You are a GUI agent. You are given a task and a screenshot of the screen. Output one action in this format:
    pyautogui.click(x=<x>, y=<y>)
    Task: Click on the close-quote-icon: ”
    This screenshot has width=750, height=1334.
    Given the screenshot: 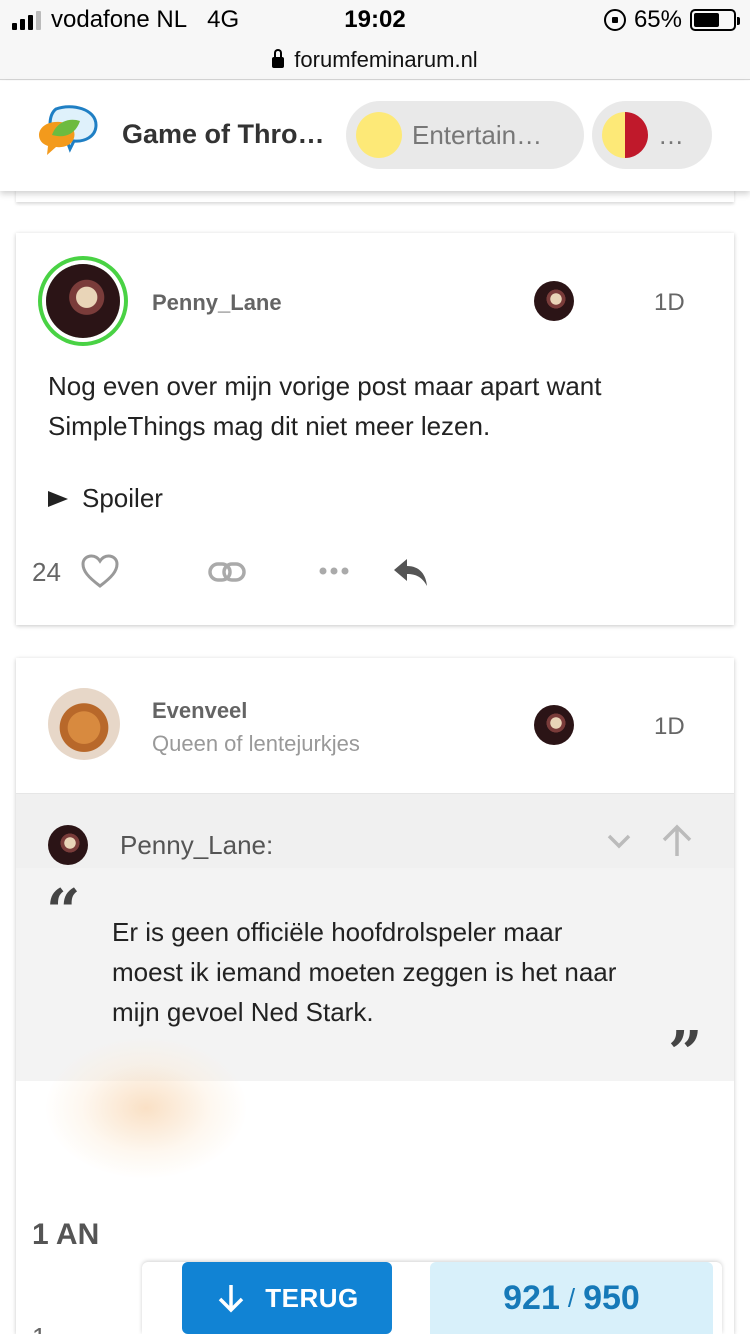 What is the action you would take?
    pyautogui.click(x=685, y=1054)
    